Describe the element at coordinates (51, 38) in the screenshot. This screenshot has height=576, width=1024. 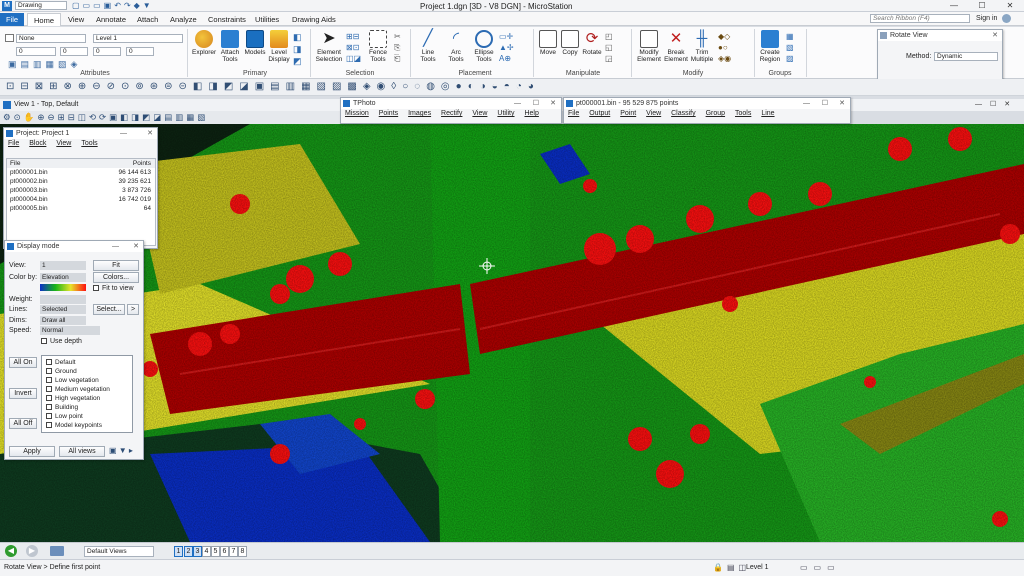
I see `color-select: None` at that location.